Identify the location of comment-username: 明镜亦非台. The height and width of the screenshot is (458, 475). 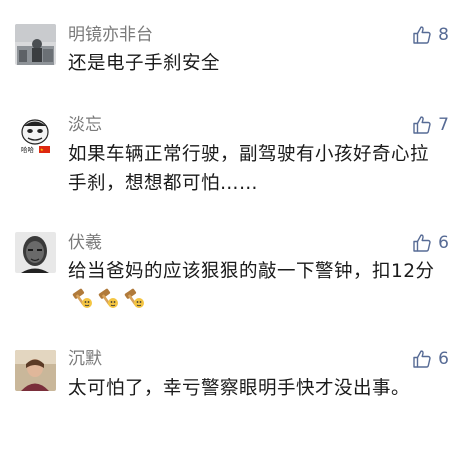
(110, 35).